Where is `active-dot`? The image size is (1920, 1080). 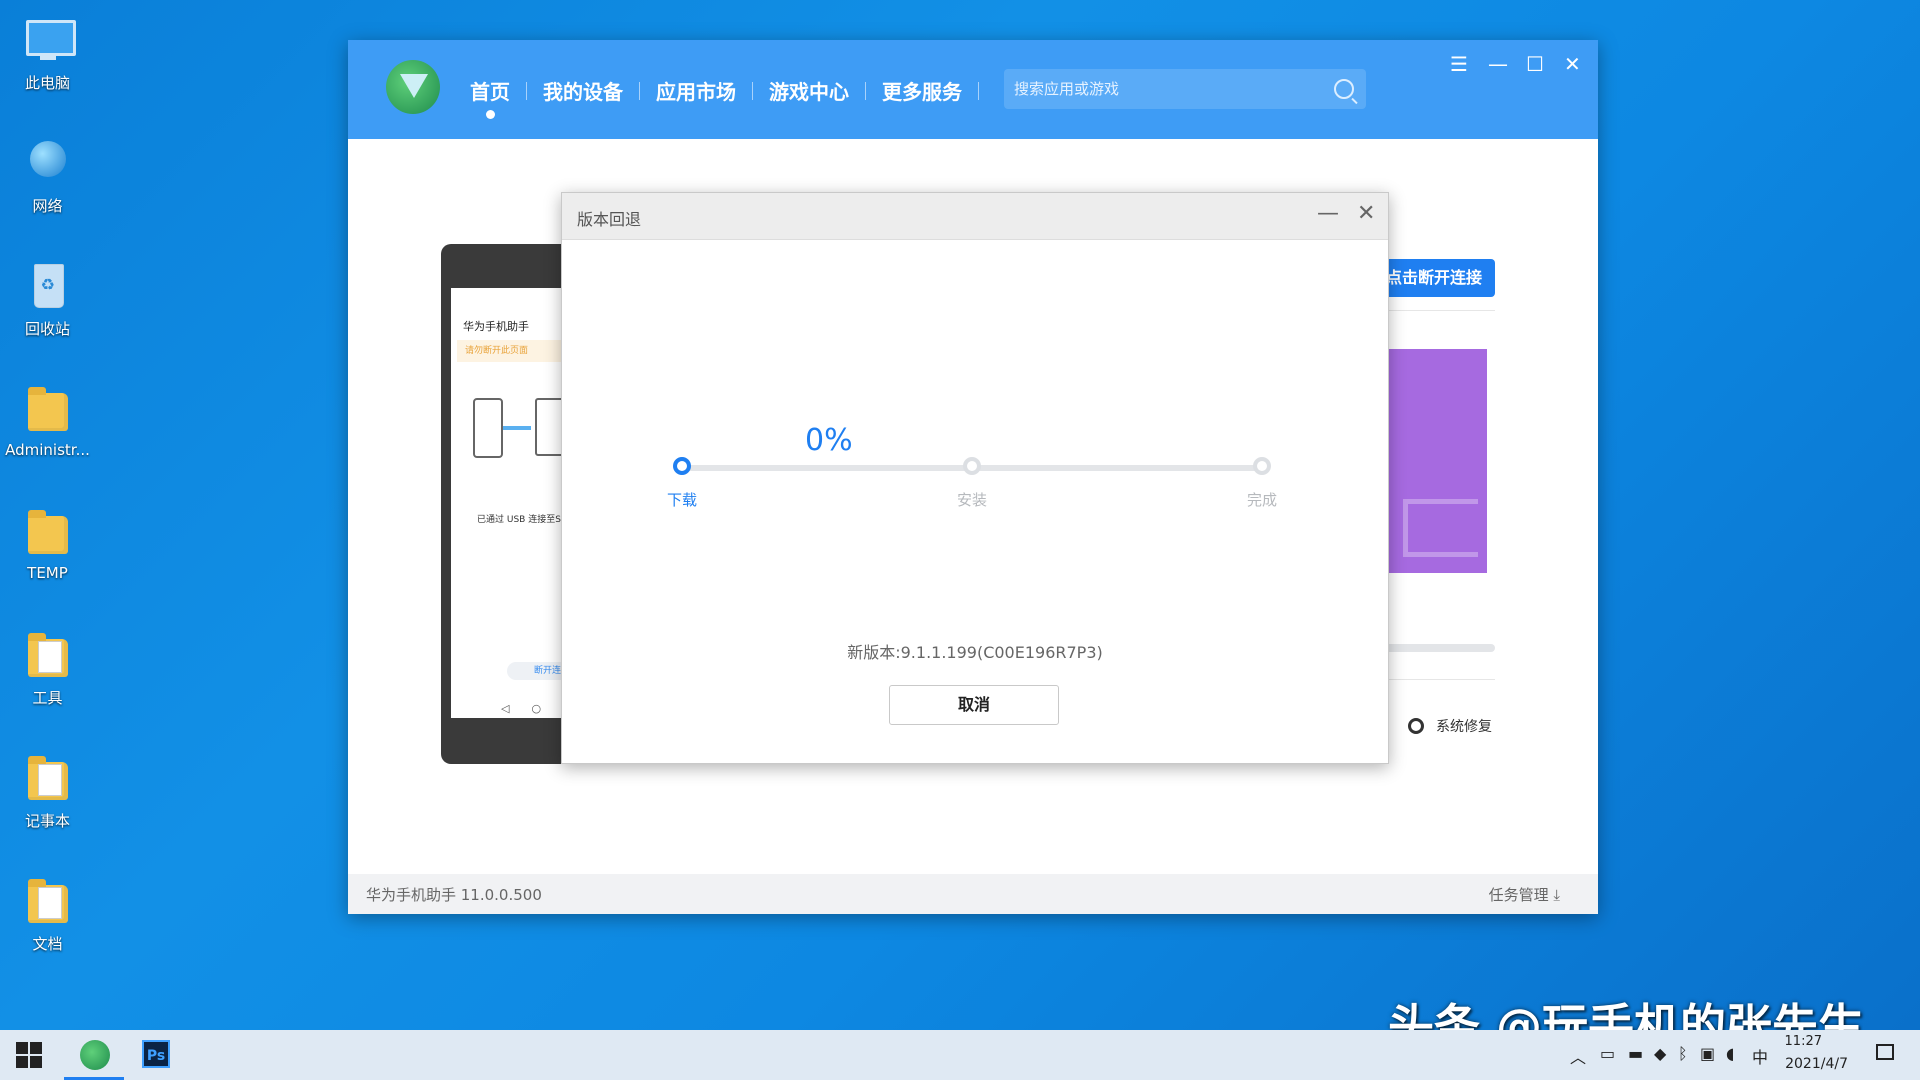 active-dot is located at coordinates (490, 114).